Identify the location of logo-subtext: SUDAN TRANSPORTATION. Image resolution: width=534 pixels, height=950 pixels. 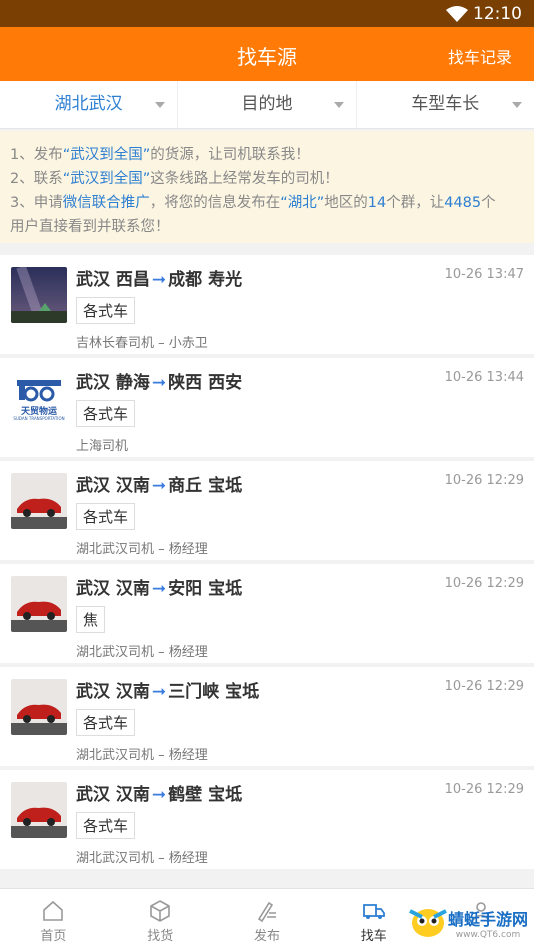
(39, 418).